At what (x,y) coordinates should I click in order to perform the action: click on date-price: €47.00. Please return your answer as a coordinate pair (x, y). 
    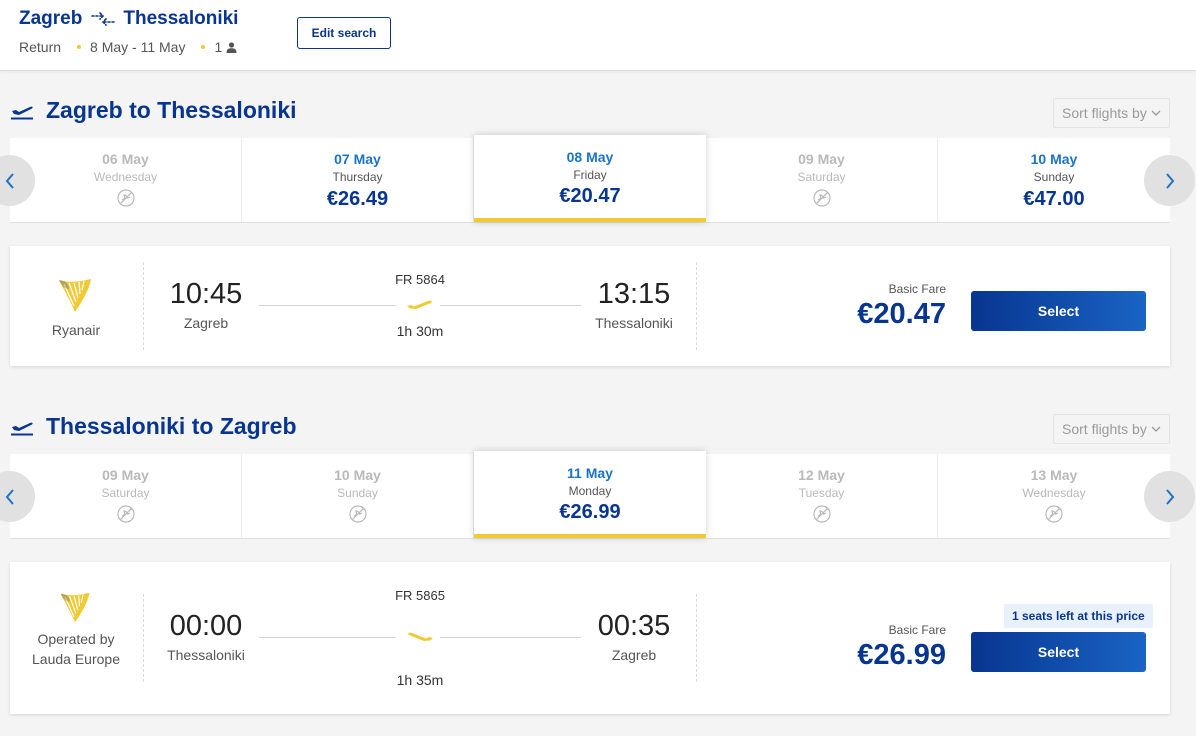
    Looking at the image, I should click on (1054, 199).